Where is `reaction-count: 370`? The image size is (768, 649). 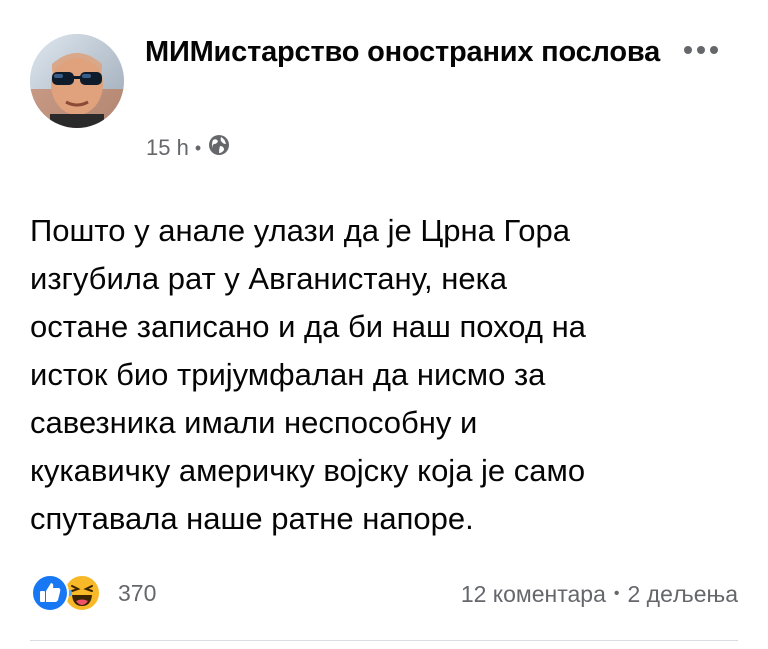
reaction-count: 370 is located at coordinates (137, 592).